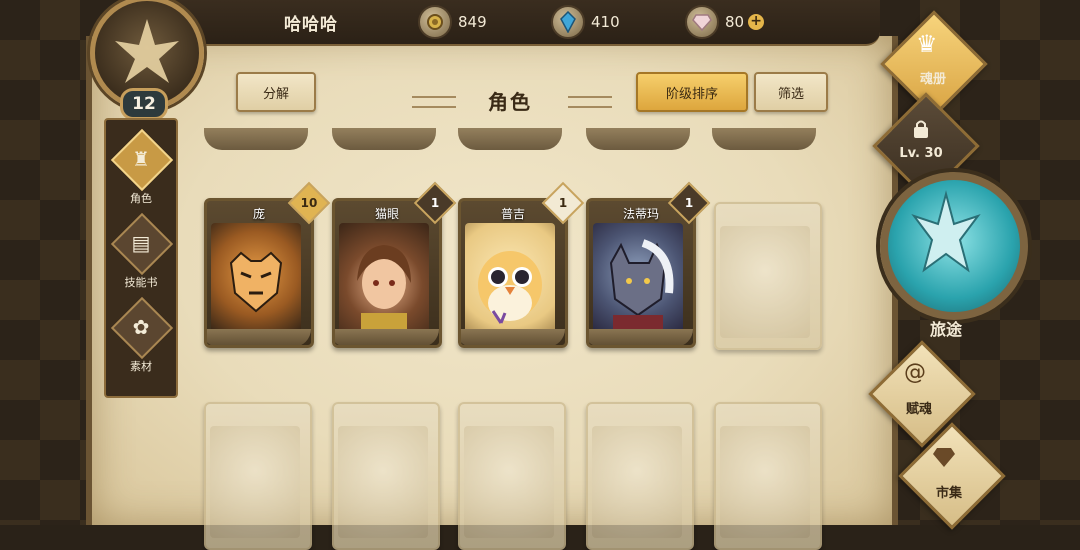 The height and width of the screenshot is (550, 1080). What do you see at coordinates (515, 23) in the screenshot?
I see `top-bar` at bounding box center [515, 23].